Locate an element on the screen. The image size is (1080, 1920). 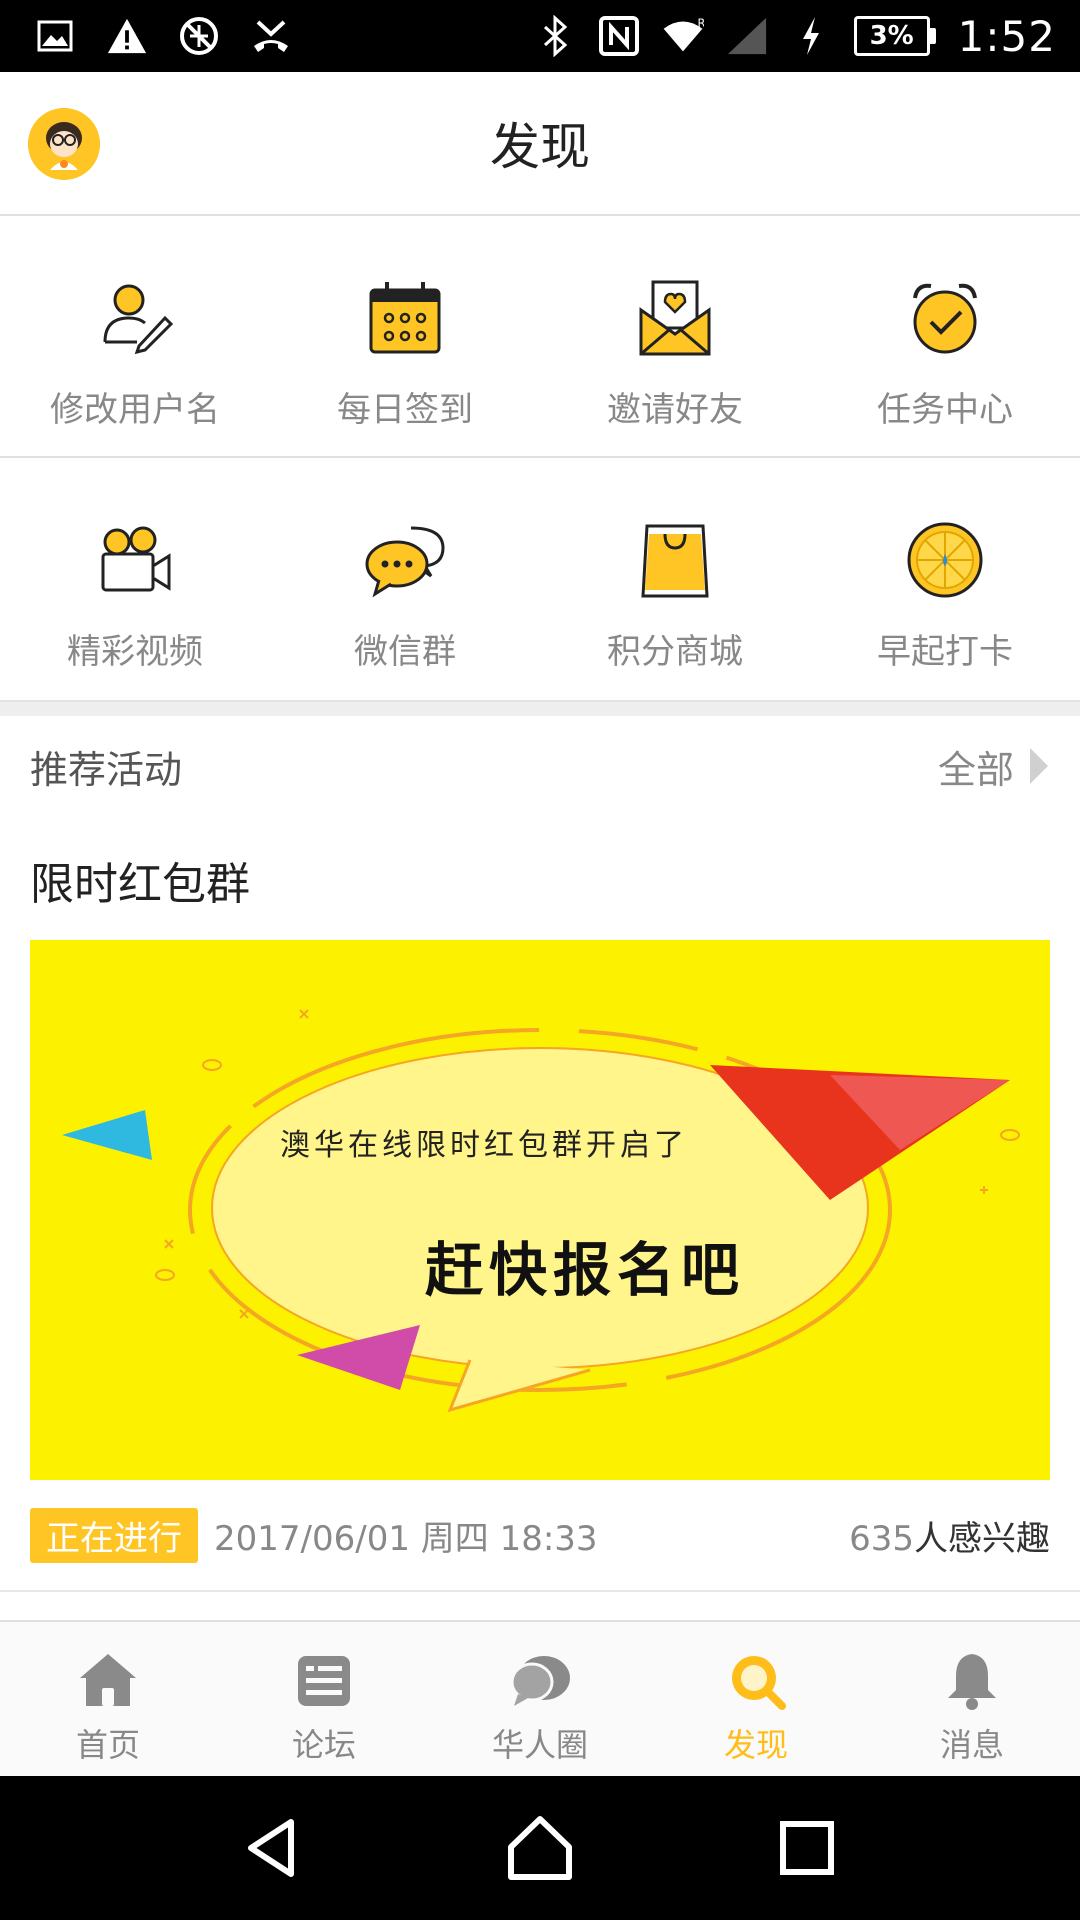
grid-item-wechat-group: 微信群 is located at coordinates (405, 580).